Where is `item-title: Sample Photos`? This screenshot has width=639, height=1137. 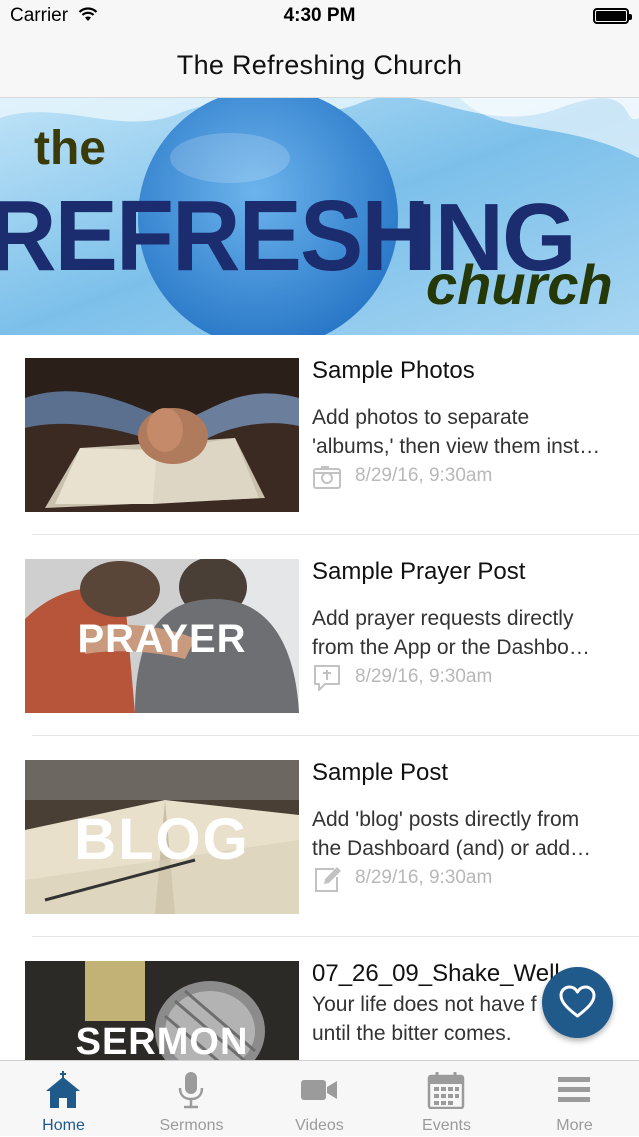 item-title: Sample Photos is located at coordinates (393, 370).